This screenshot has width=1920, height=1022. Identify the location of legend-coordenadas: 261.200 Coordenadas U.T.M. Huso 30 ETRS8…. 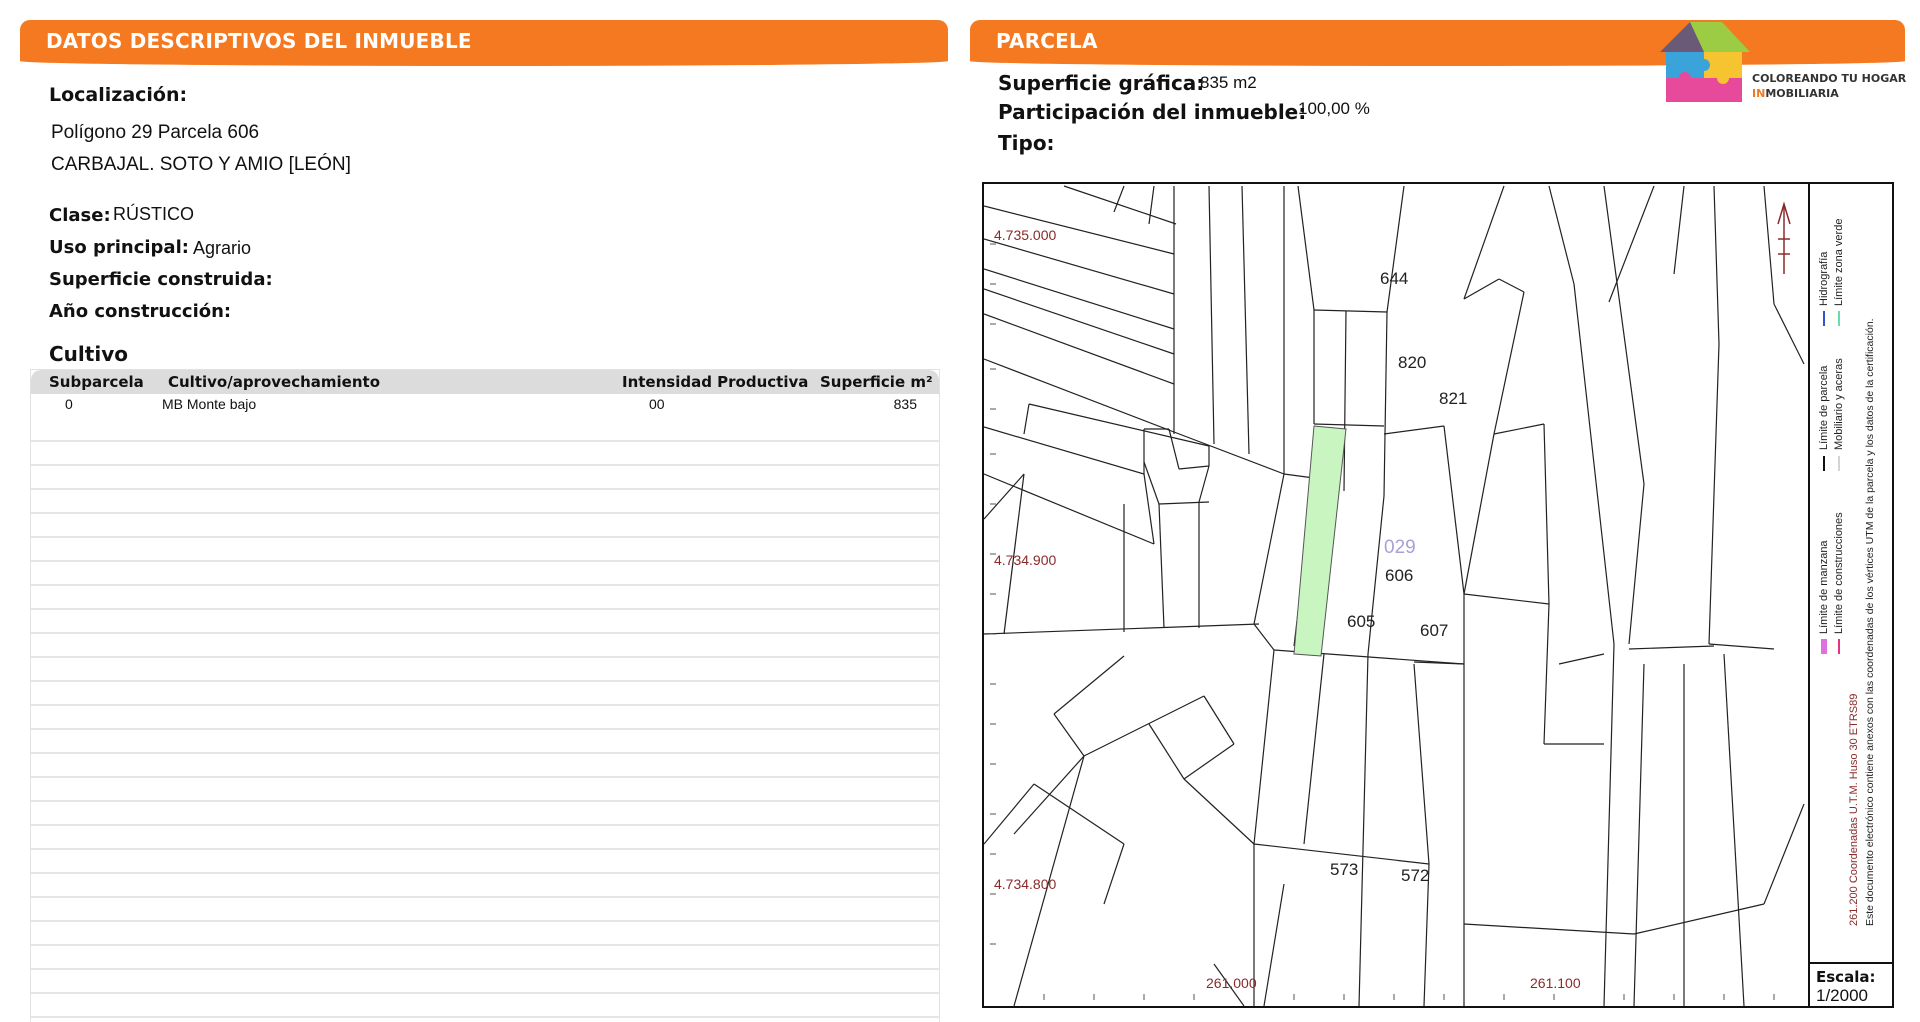
(1854, 809).